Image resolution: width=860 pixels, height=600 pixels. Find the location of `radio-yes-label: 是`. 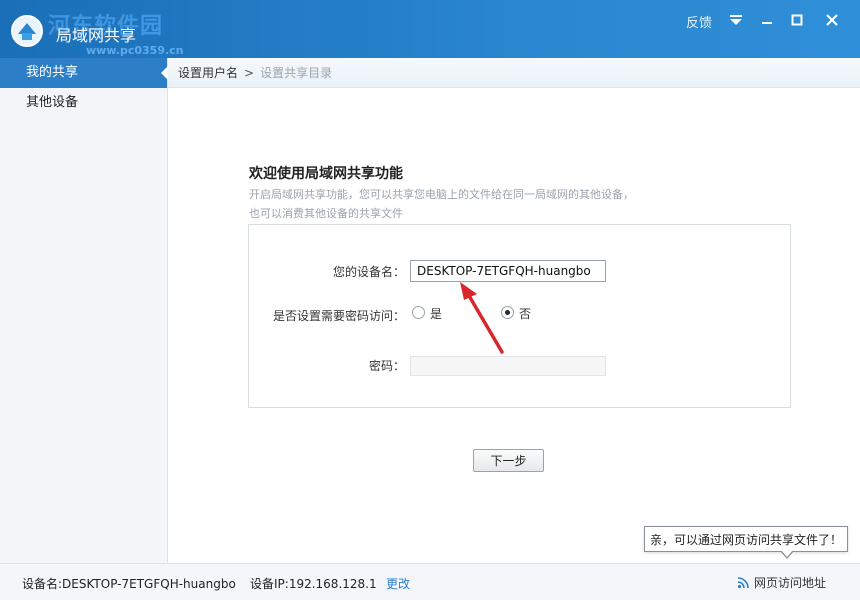

radio-yes-label: 是 is located at coordinates (436, 314).